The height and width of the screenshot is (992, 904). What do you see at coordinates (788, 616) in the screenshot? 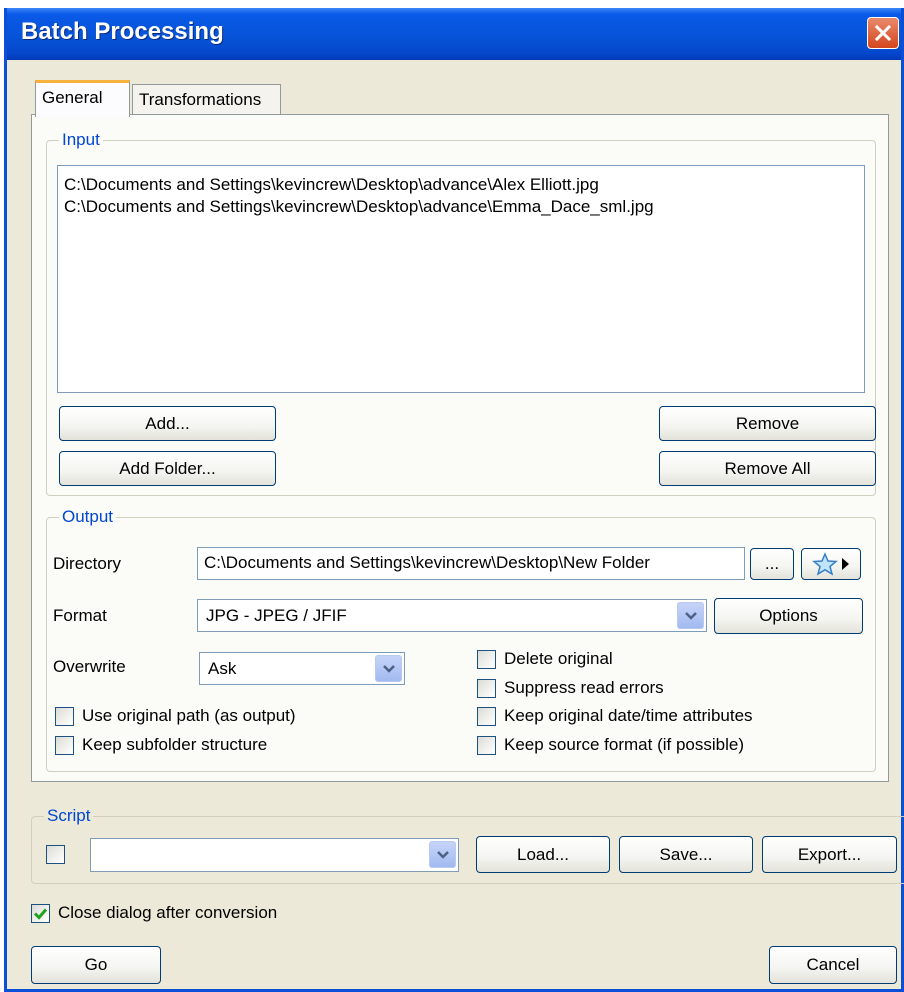
I see `options-button: Options` at bounding box center [788, 616].